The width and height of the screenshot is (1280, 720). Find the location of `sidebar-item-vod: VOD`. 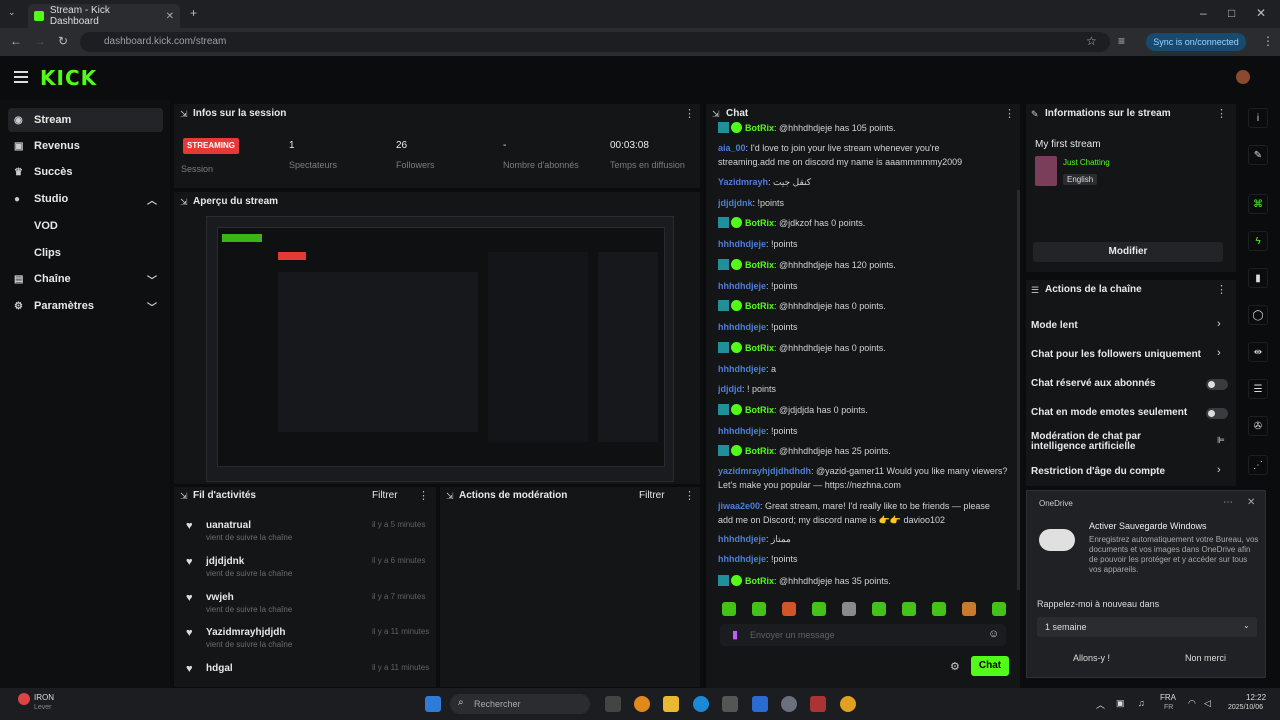

sidebar-item-vod: VOD is located at coordinates (46, 226).